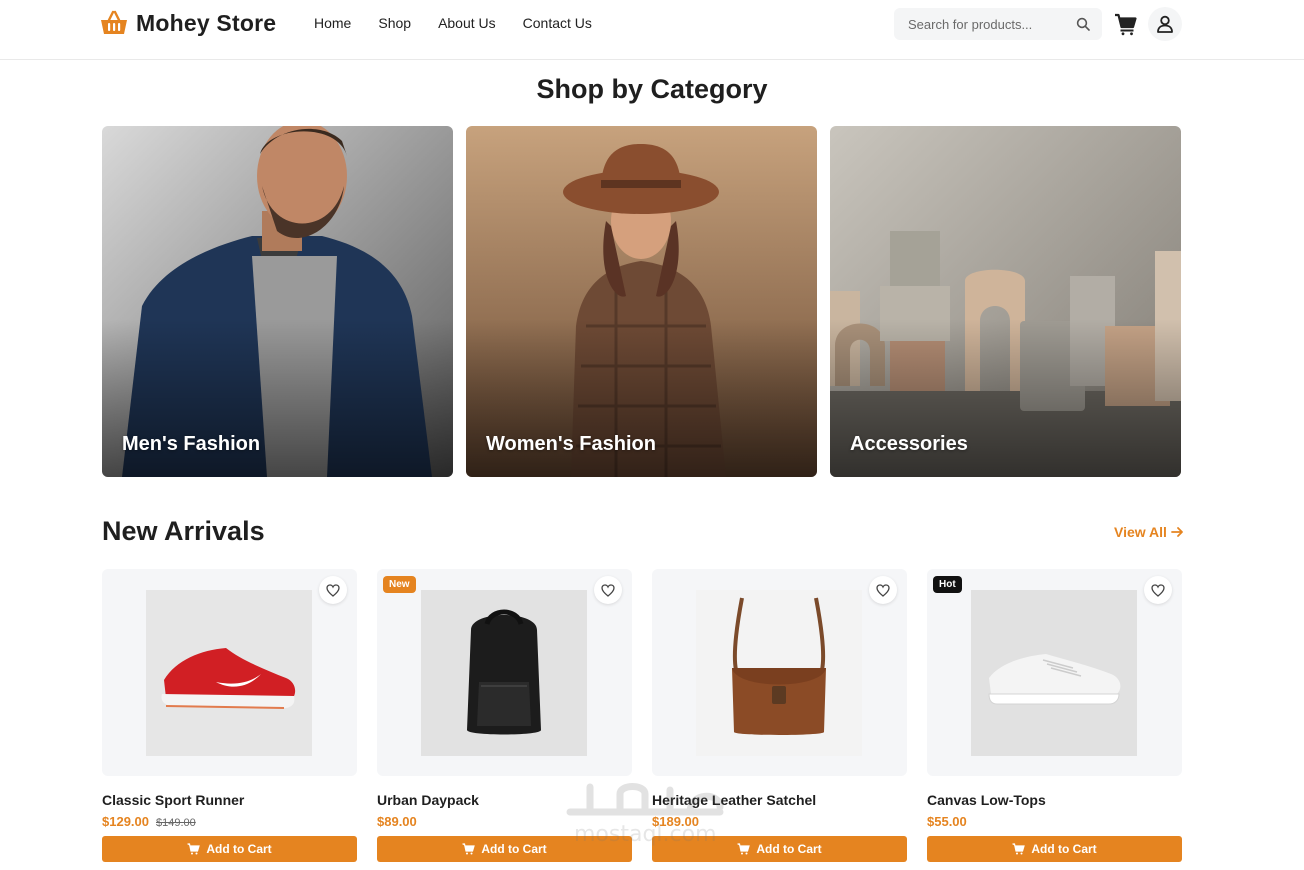 This screenshot has height=870, width=1304. What do you see at coordinates (183, 531) in the screenshot?
I see `new-arrivals-title: New Arrivals` at bounding box center [183, 531].